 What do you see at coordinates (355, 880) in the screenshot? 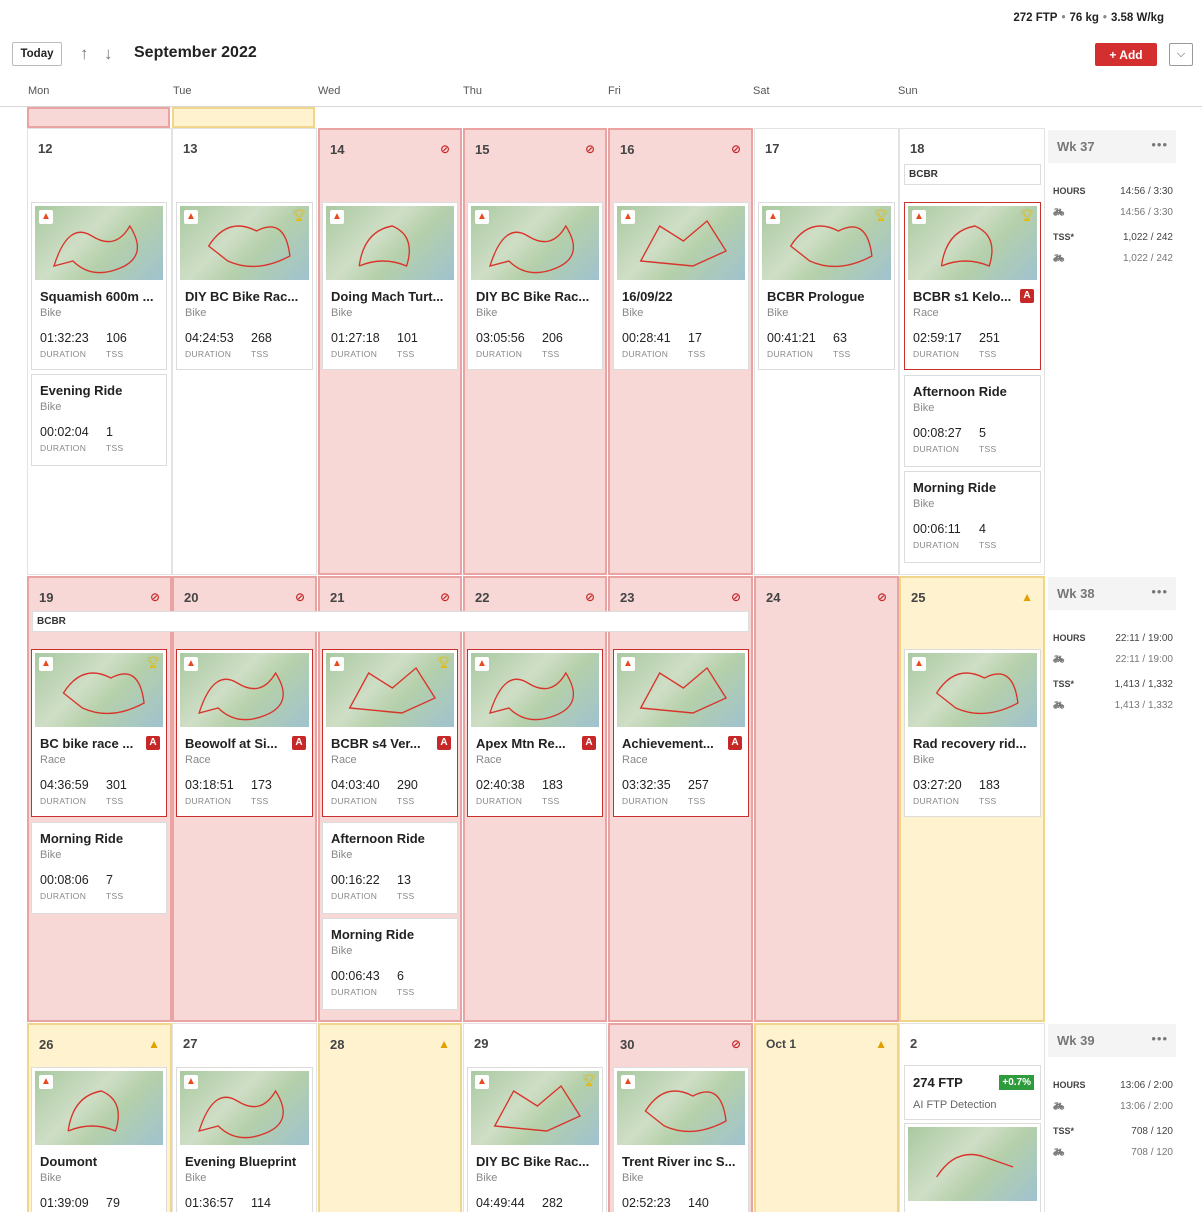
I see `activity-duration: 00:16:22` at bounding box center [355, 880].